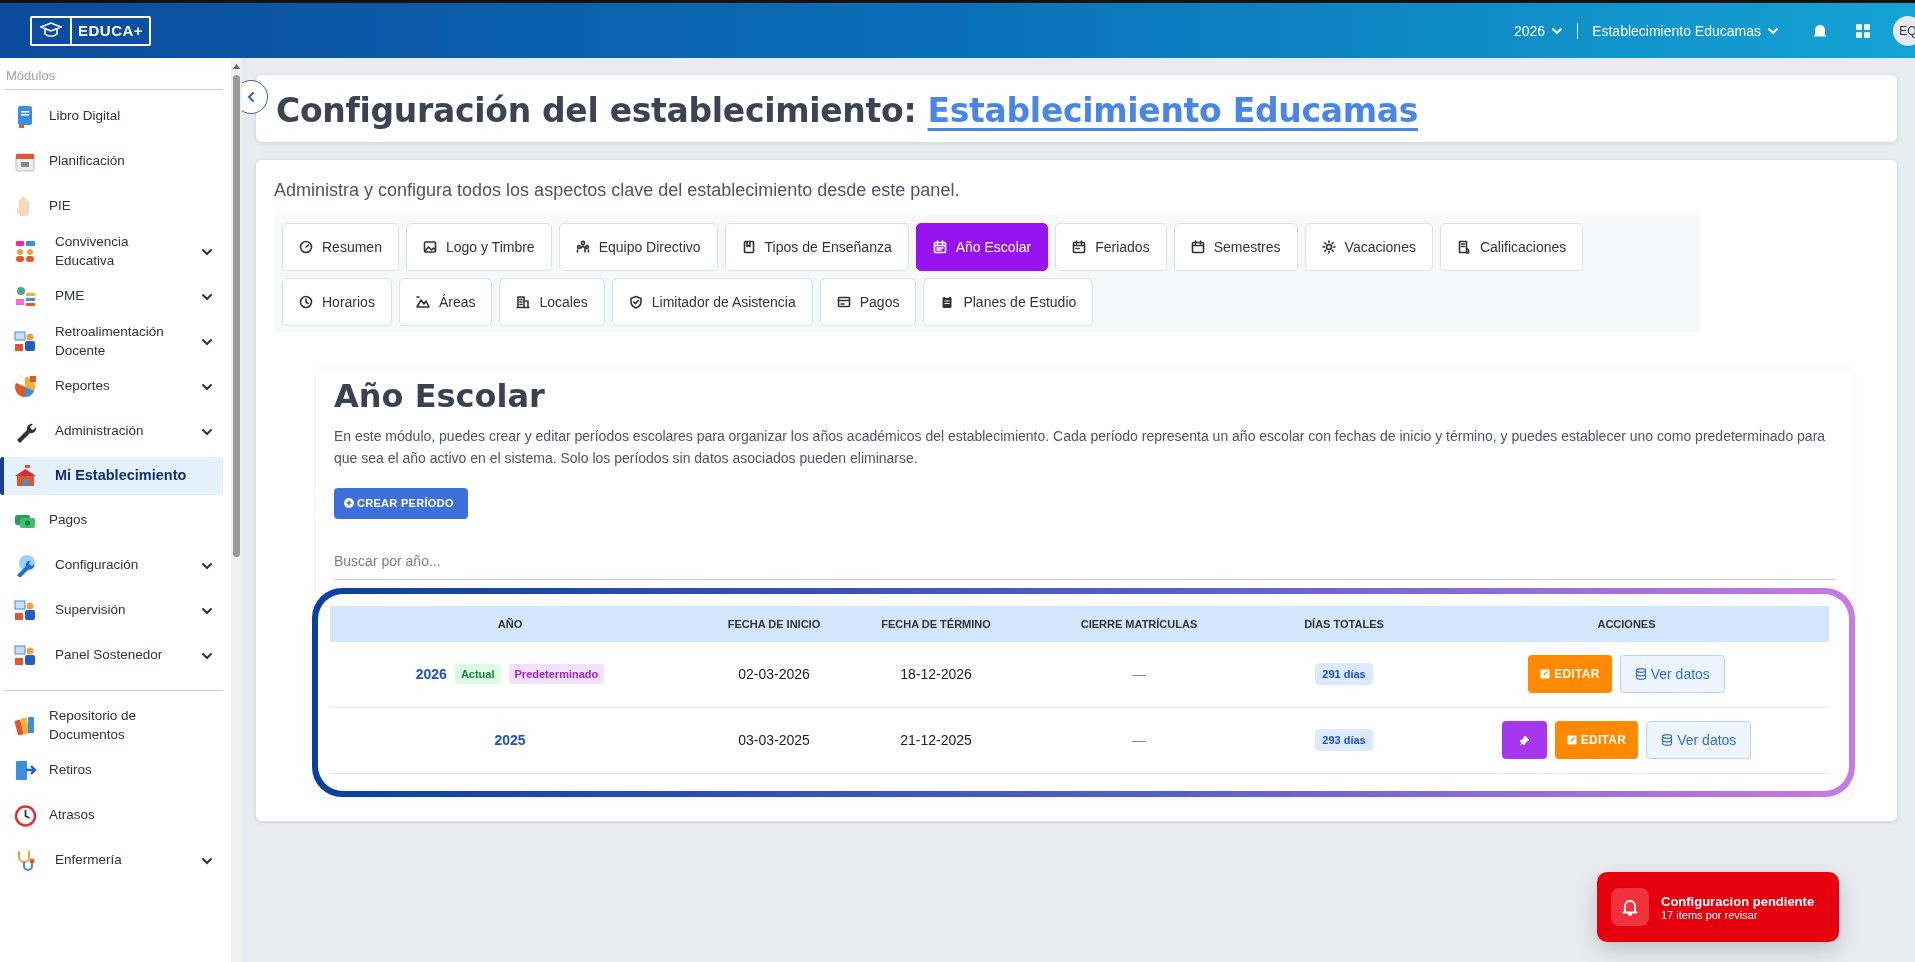 This screenshot has width=1915, height=962. I want to click on column-header: ACCIONES, so click(1626, 623).